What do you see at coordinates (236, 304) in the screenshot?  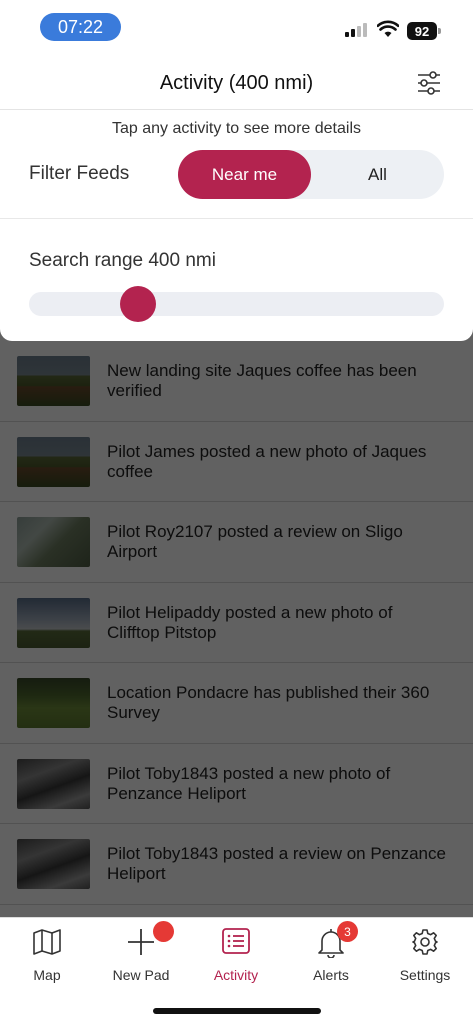 I see `search-range-slider` at bounding box center [236, 304].